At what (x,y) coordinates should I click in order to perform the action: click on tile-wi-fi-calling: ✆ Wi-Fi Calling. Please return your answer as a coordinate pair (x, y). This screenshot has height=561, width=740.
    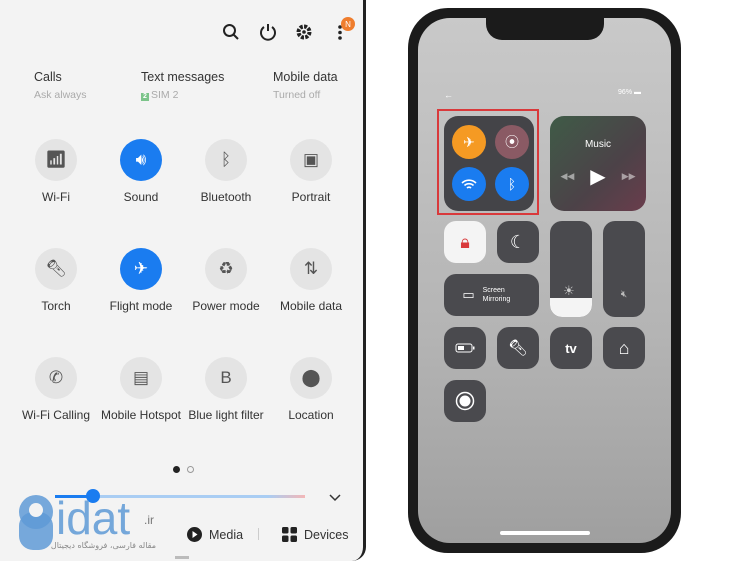
    Looking at the image, I should click on (56, 389).